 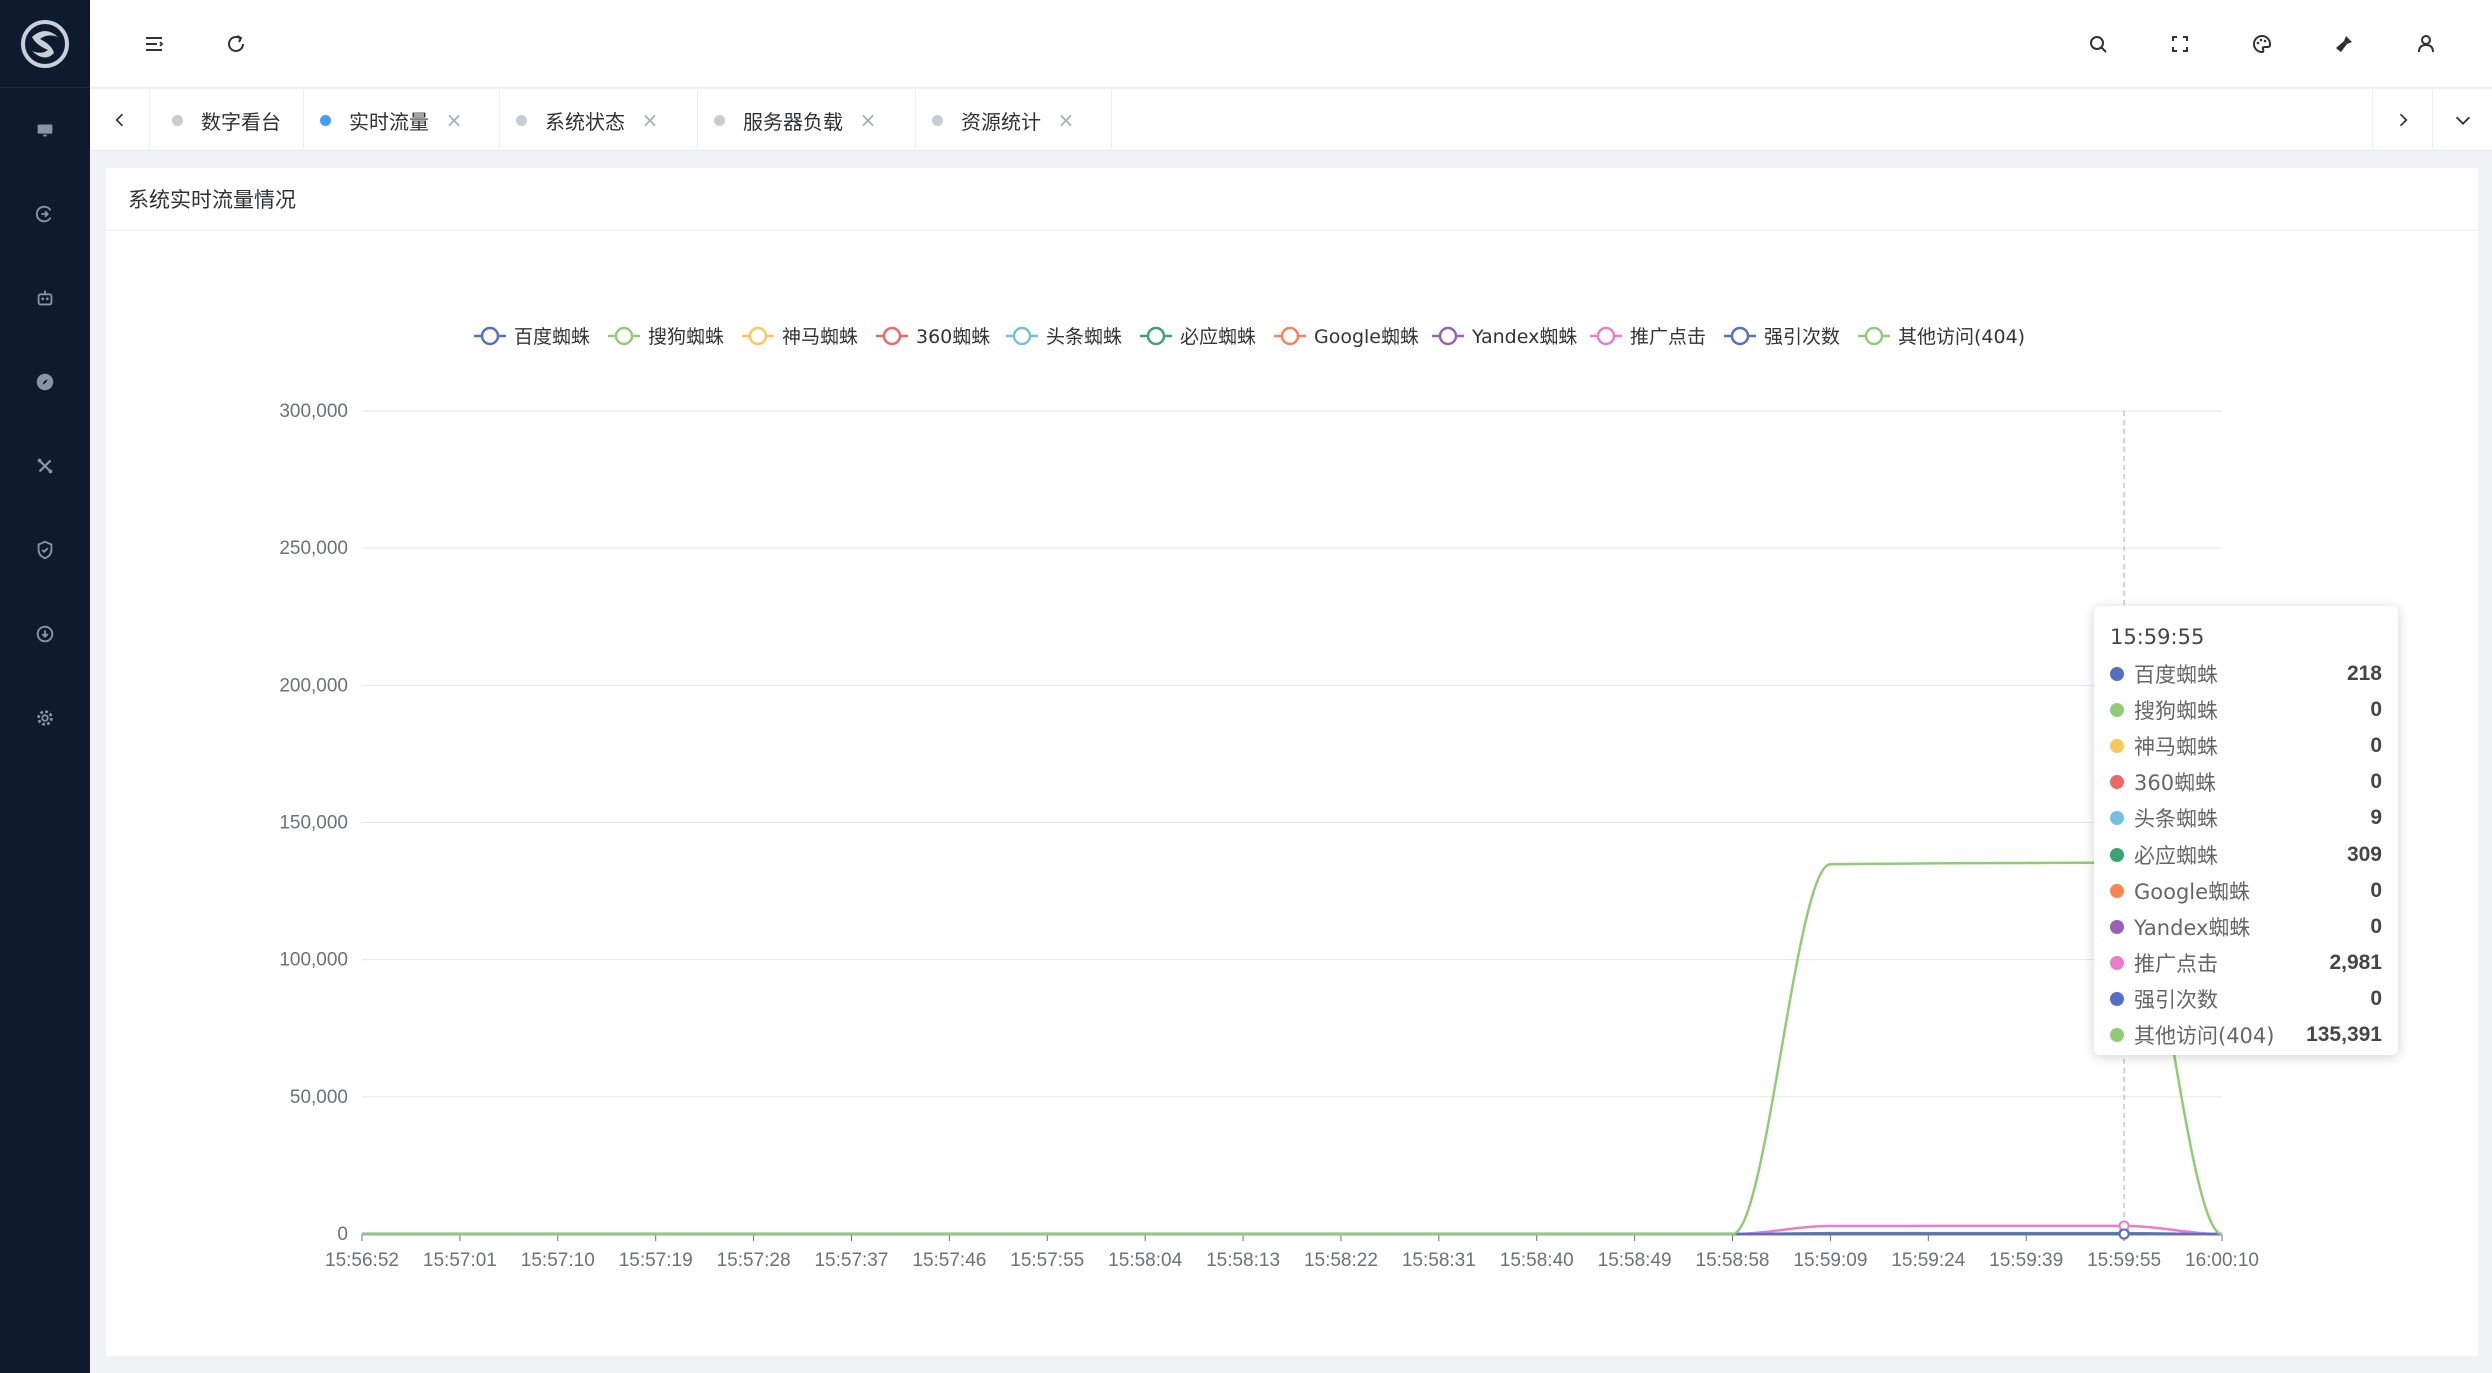 I want to click on tooltip-row: 其他访问(404) 135,391, so click(x=2246, y=1035).